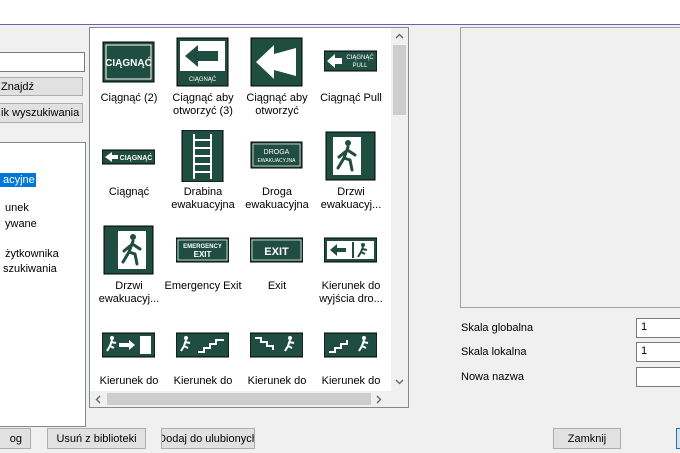  Describe the element at coordinates (277, 152) in the screenshot. I see `svg-text: DROGA` at that location.